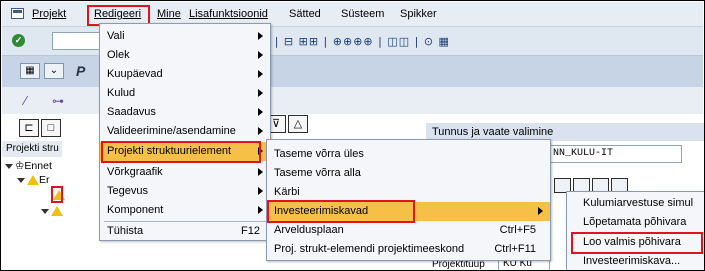 The width and height of the screenshot is (705, 271). I want to click on menu-projekt: Projekt, so click(49, 14).